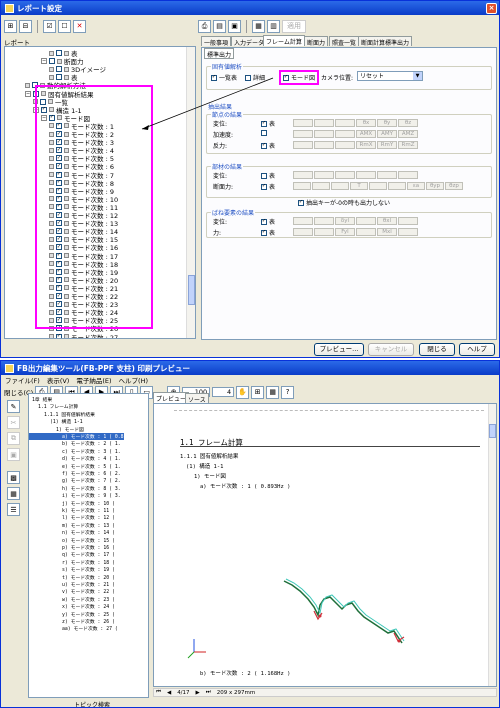 The width and height of the screenshot is (500, 708). What do you see at coordinates (58, 380) in the screenshot?
I see `menu-view: 表示(V)` at bounding box center [58, 380].